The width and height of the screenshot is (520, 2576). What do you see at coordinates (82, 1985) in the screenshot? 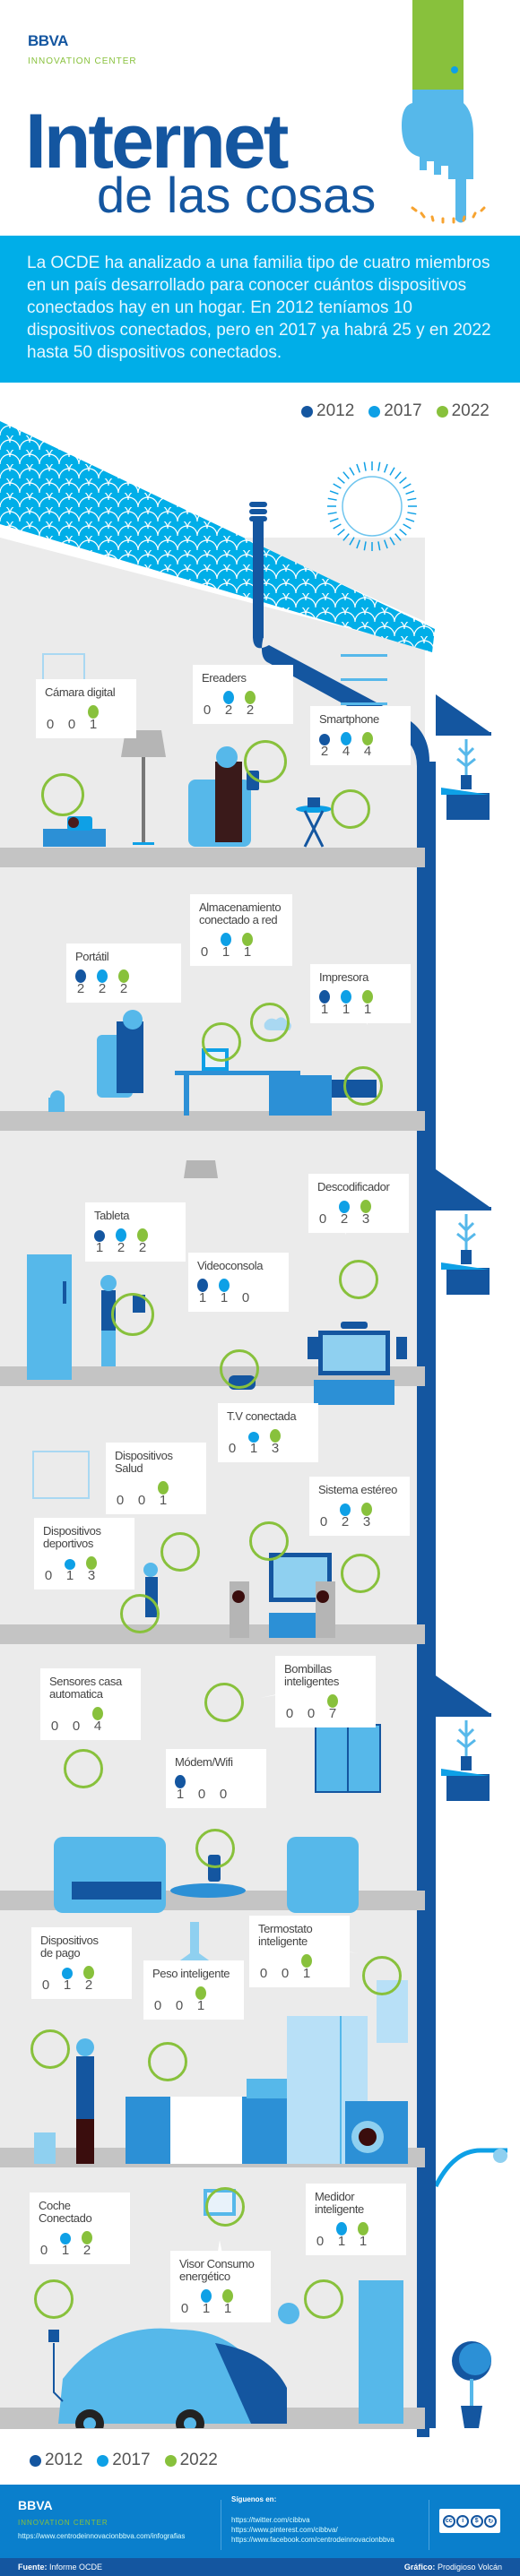
I see `callout-values: 012` at bounding box center [82, 1985].